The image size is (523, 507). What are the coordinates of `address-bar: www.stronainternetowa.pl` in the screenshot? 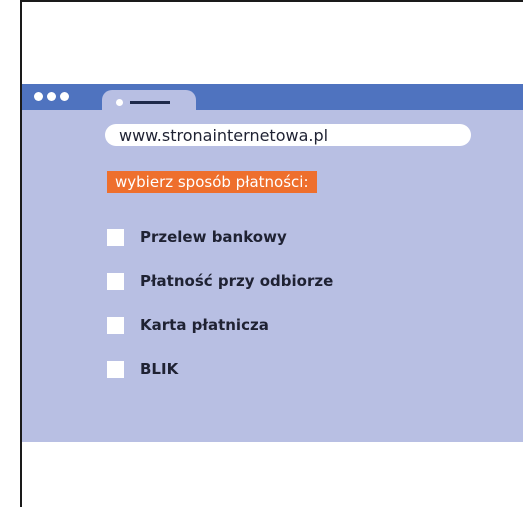 It's located at (288, 135).